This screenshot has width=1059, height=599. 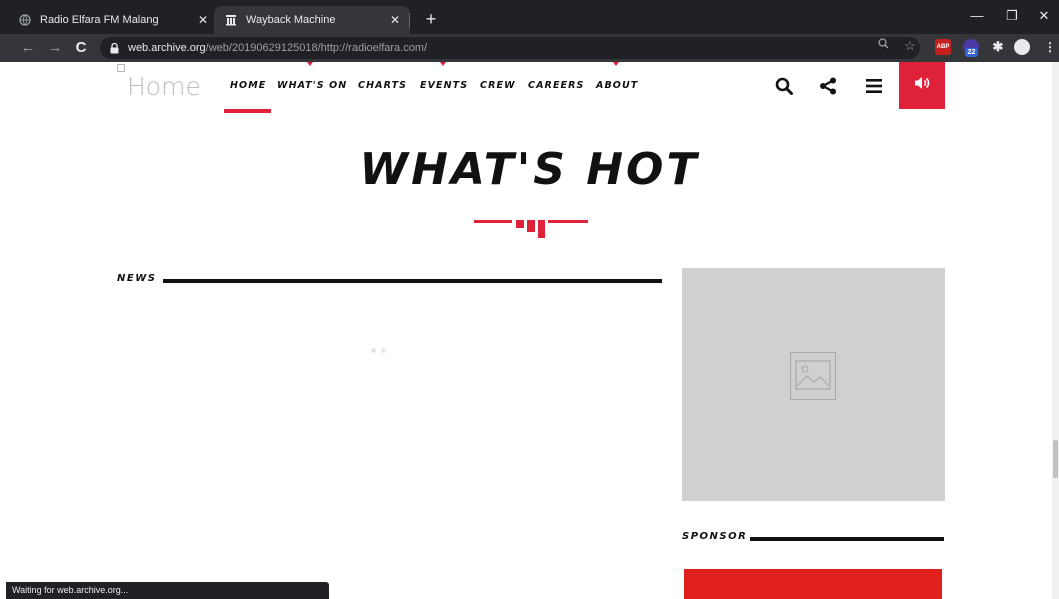 What do you see at coordinates (164, 86) in the screenshot?
I see `site-logo: Home` at bounding box center [164, 86].